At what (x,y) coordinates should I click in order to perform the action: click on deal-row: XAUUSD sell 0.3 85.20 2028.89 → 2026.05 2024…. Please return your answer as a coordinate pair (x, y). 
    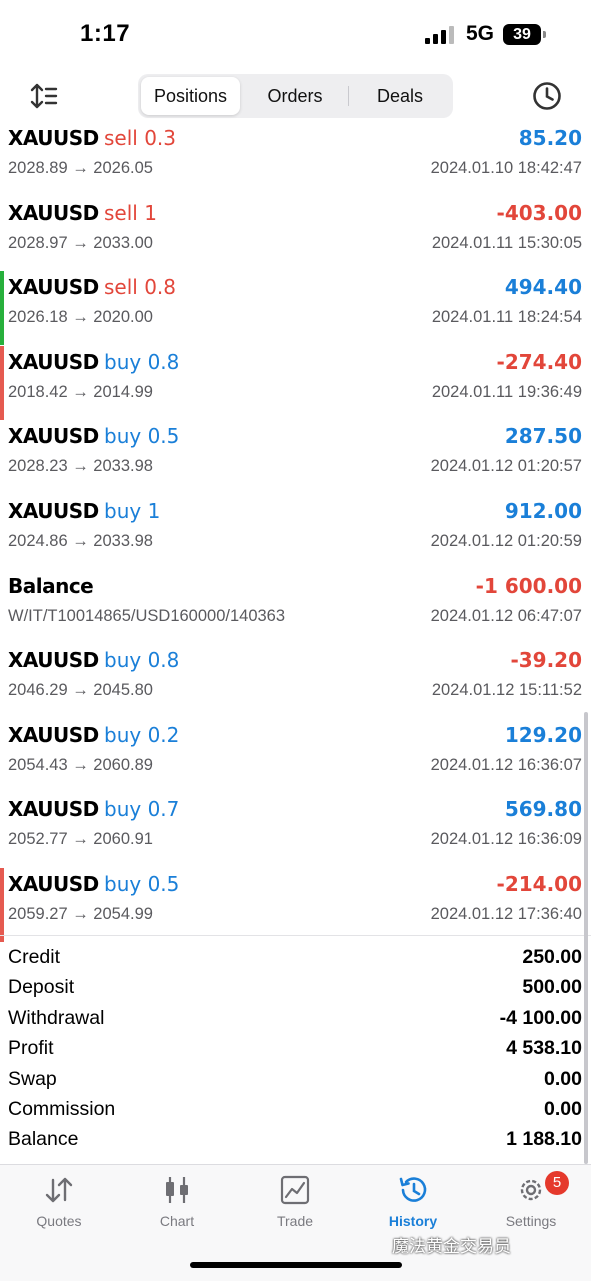
    Looking at the image, I should click on (295, 159).